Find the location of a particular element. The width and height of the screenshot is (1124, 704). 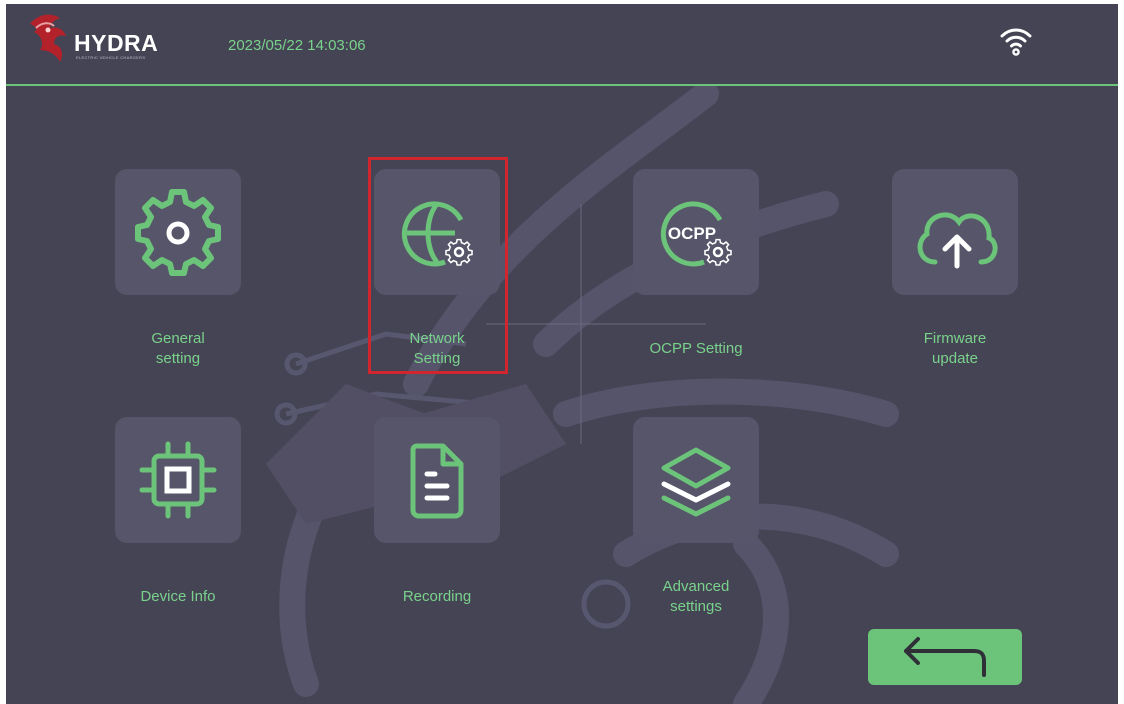

advanced-settings-button is located at coordinates (696, 480).